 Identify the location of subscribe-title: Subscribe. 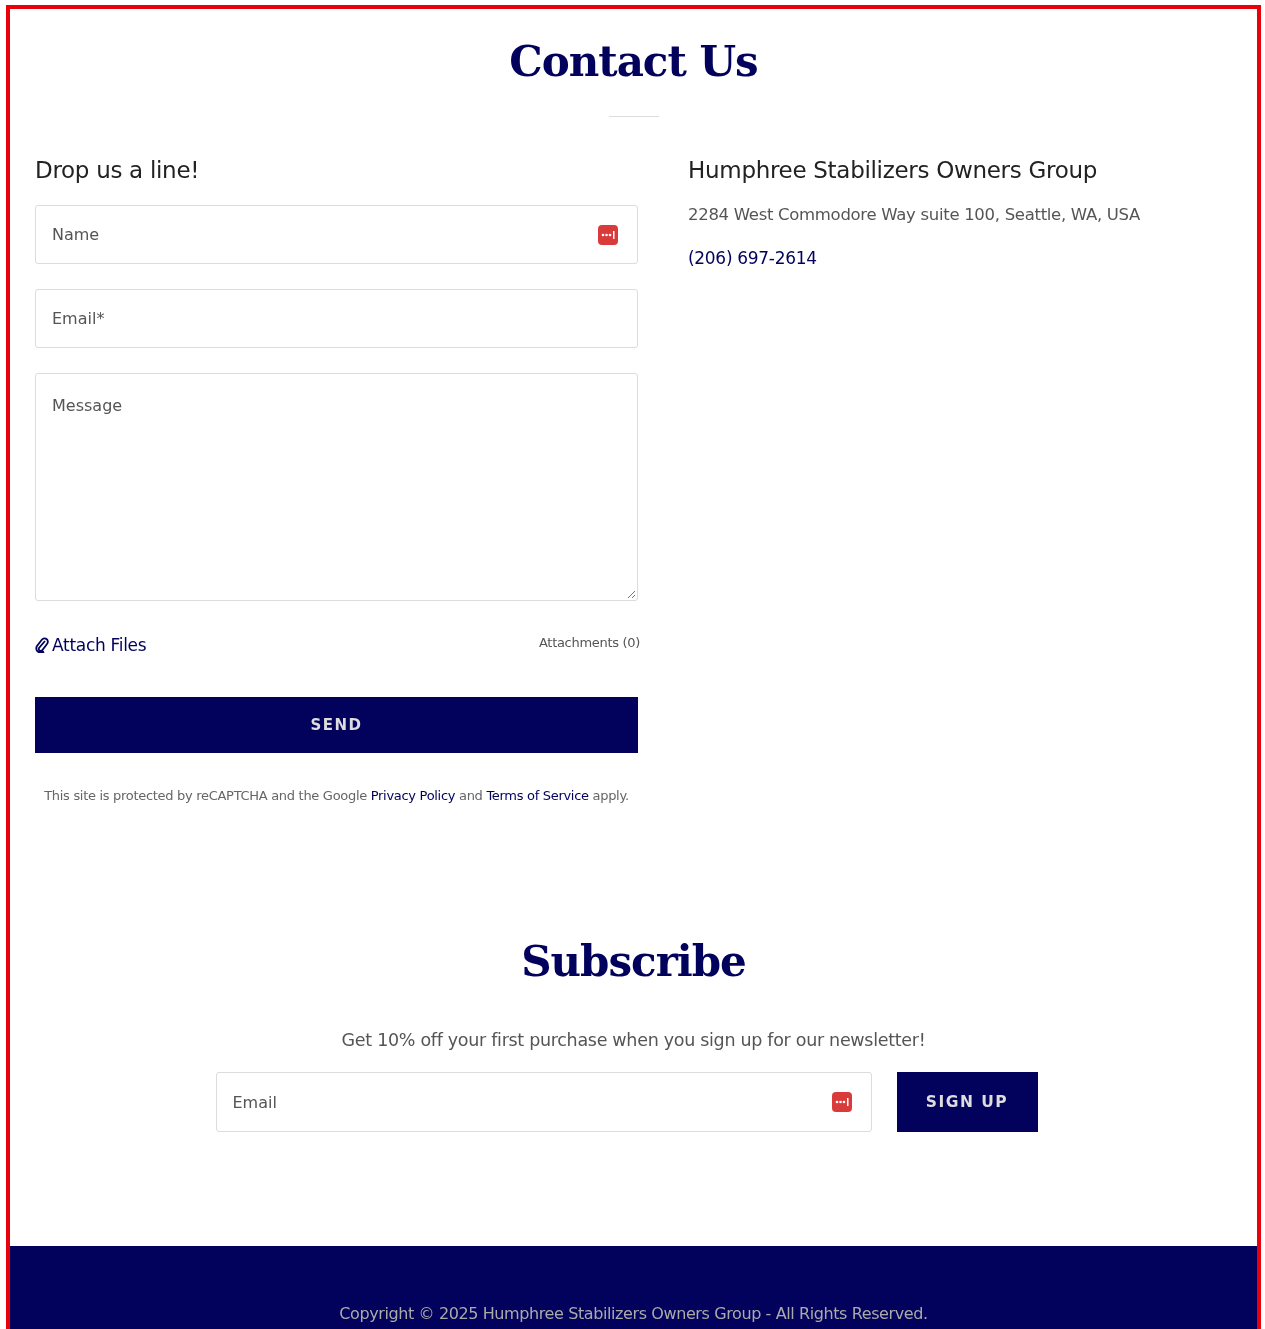
(633, 961).